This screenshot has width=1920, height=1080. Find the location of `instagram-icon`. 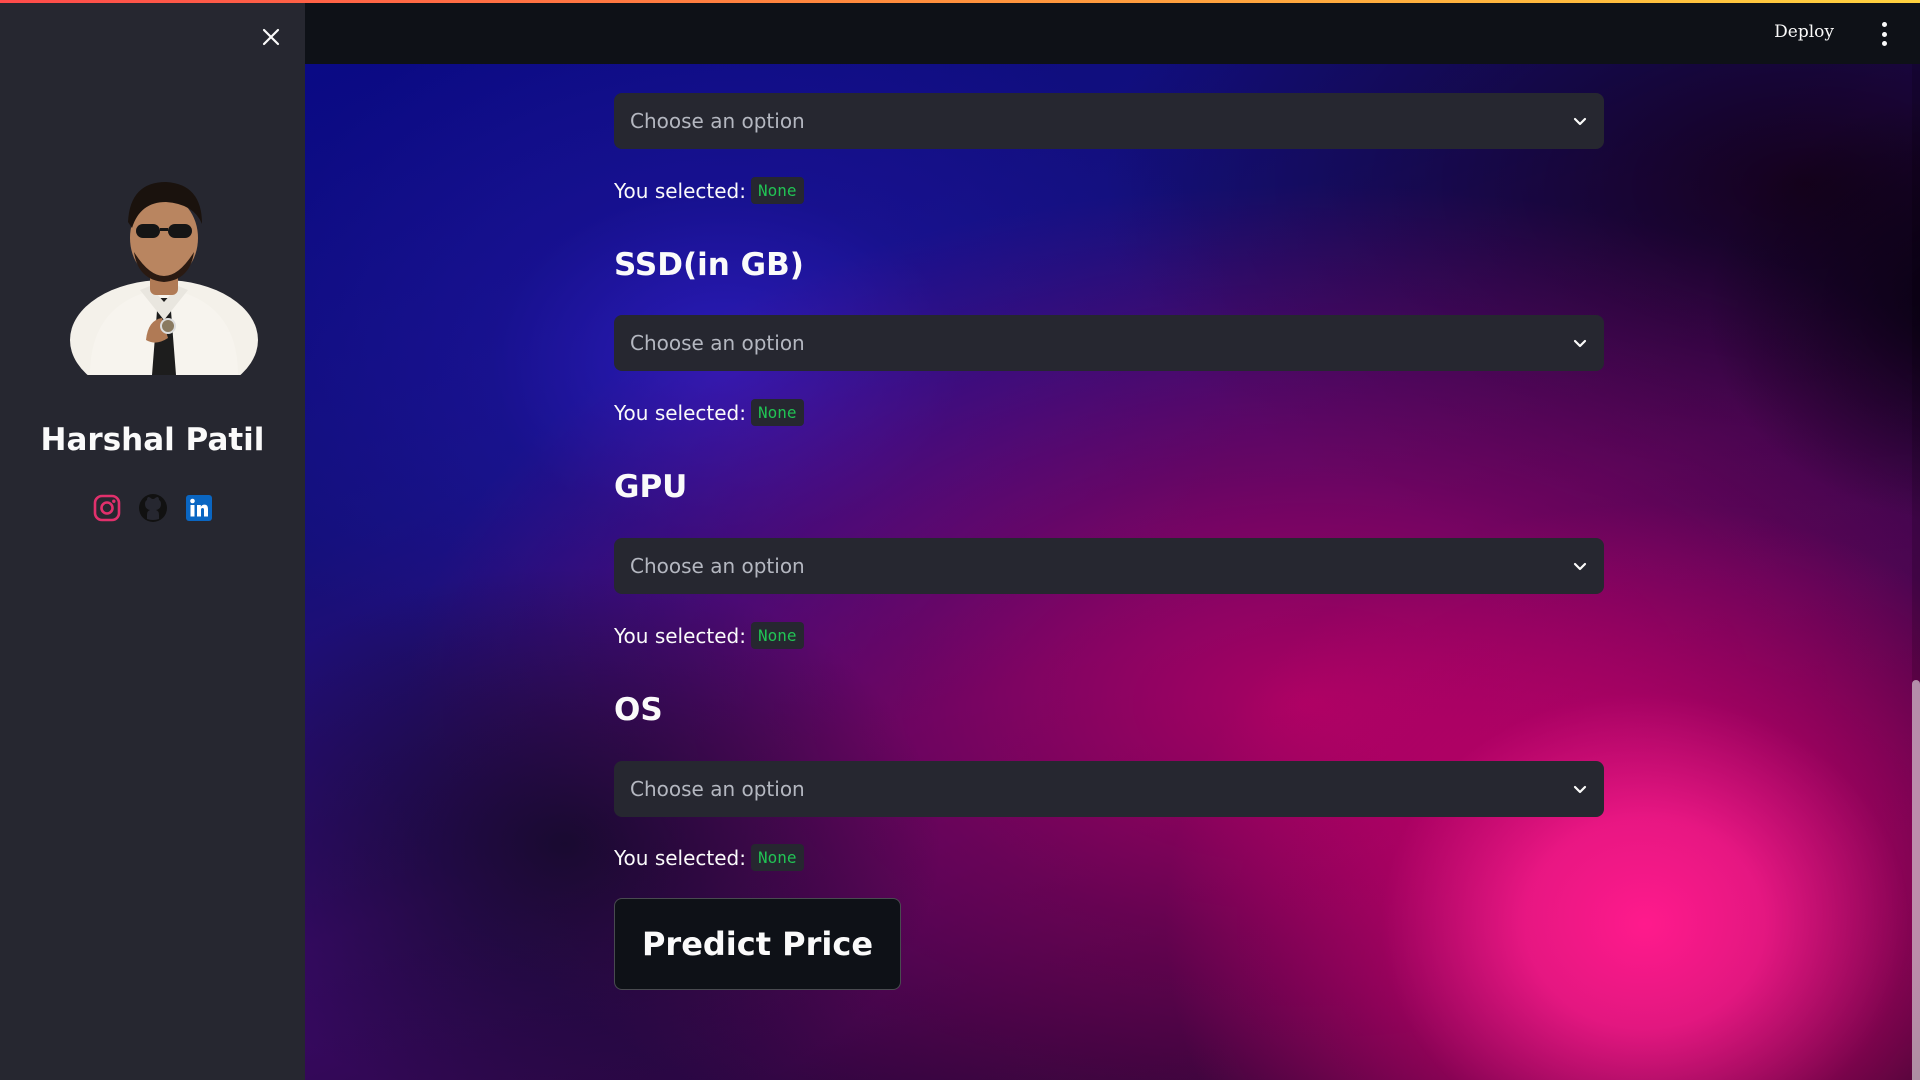

instagram-icon is located at coordinates (107, 508).